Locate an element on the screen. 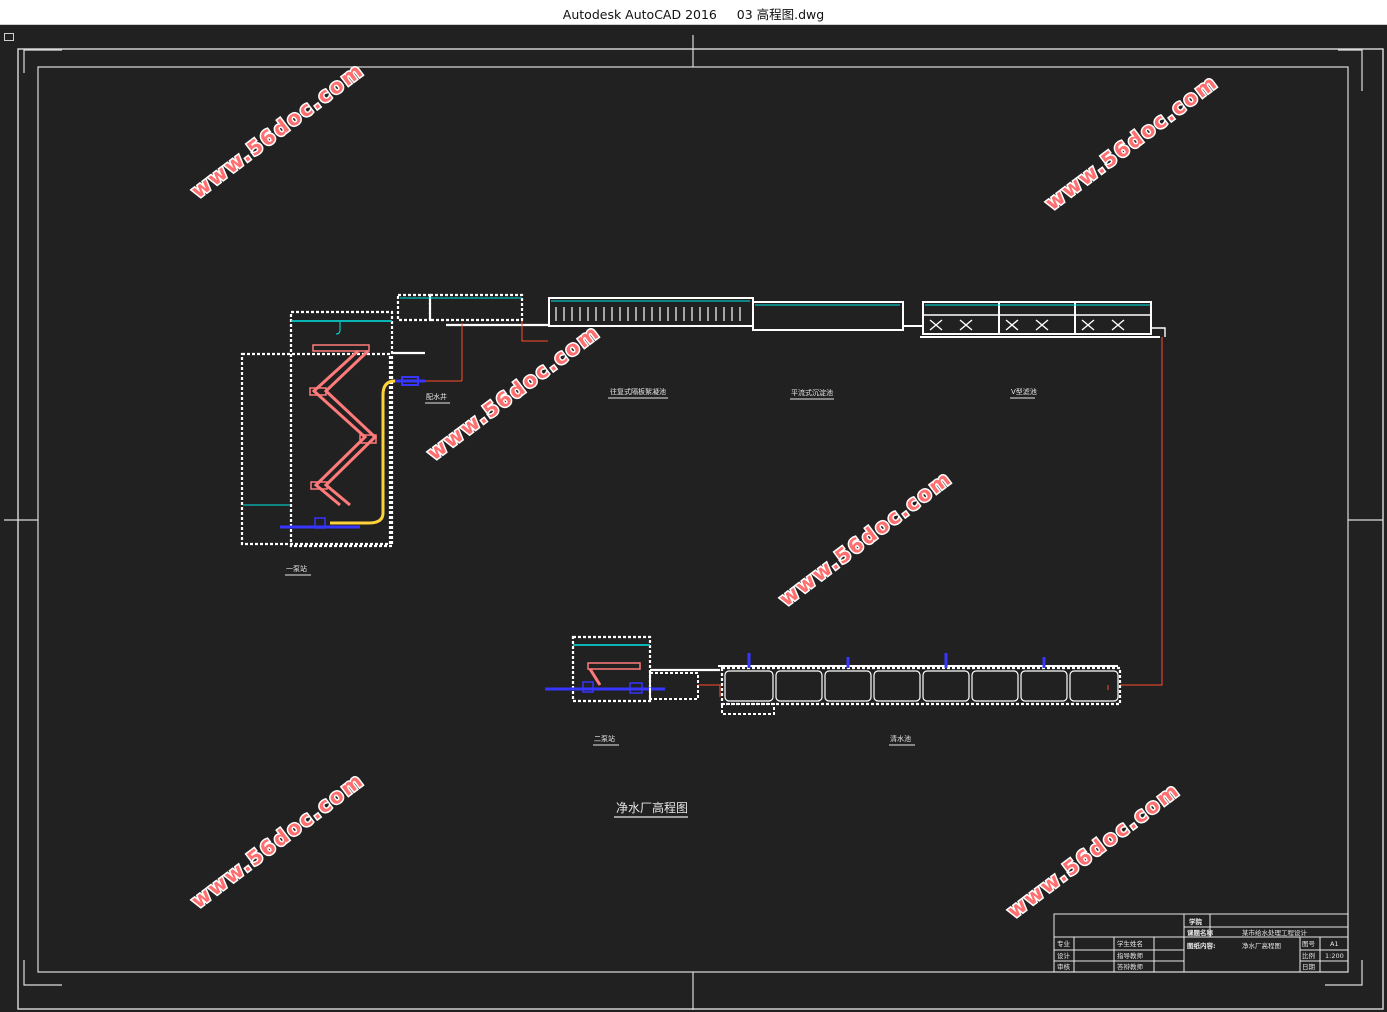 The width and height of the screenshot is (1387, 1012). pump1-pipes is located at coordinates (352, 452).